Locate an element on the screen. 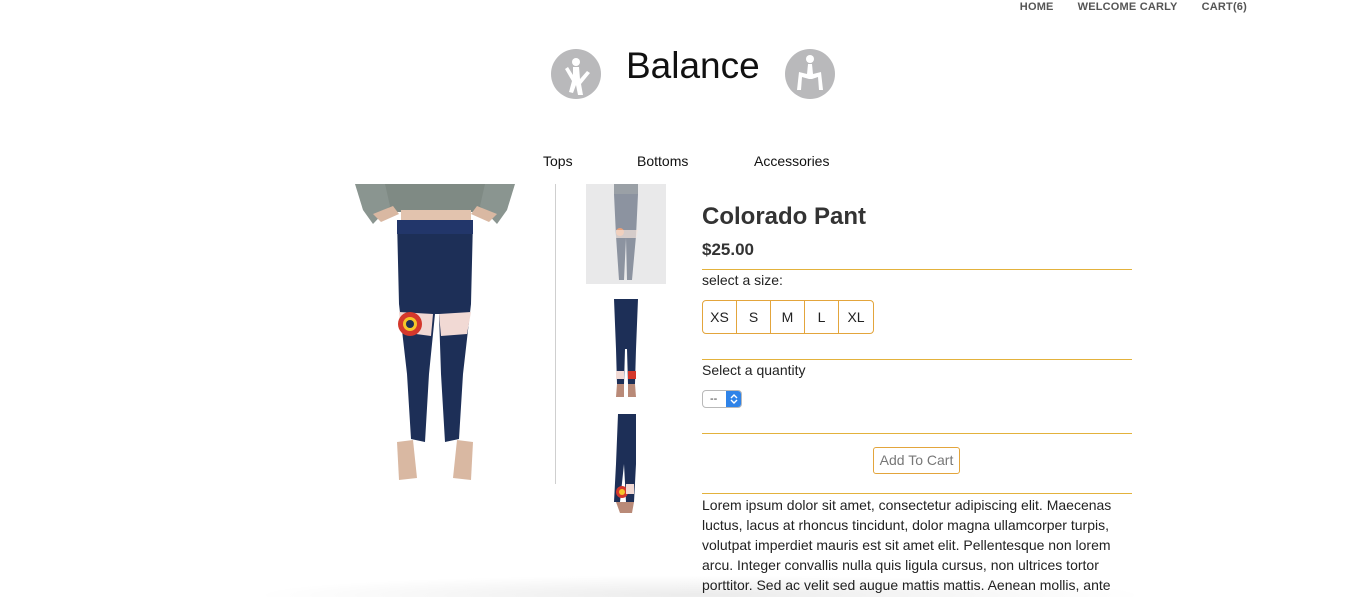  size-option-xs: XS is located at coordinates (720, 317).